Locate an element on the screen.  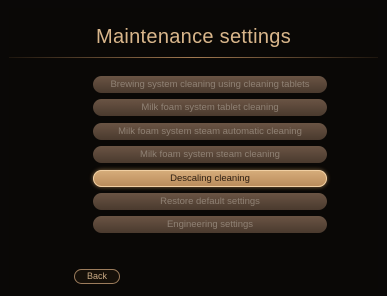
back-button: Back is located at coordinates (97, 276).